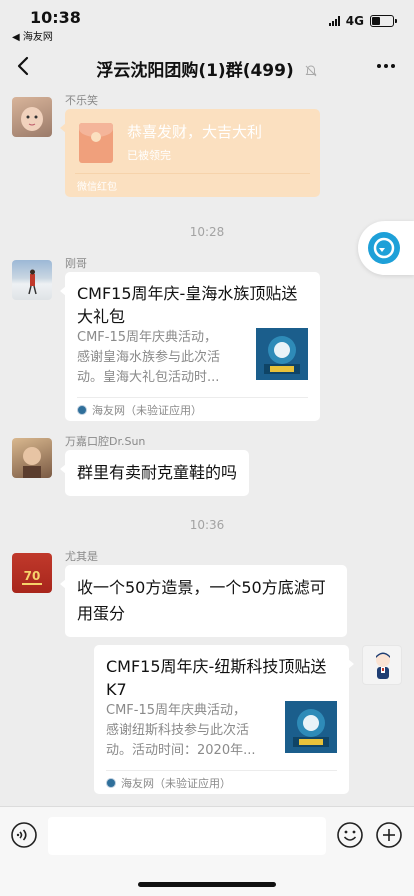 The width and height of the screenshot is (414, 896). Describe the element at coordinates (354, 21) in the screenshot. I see `network-type: 4G` at that location.